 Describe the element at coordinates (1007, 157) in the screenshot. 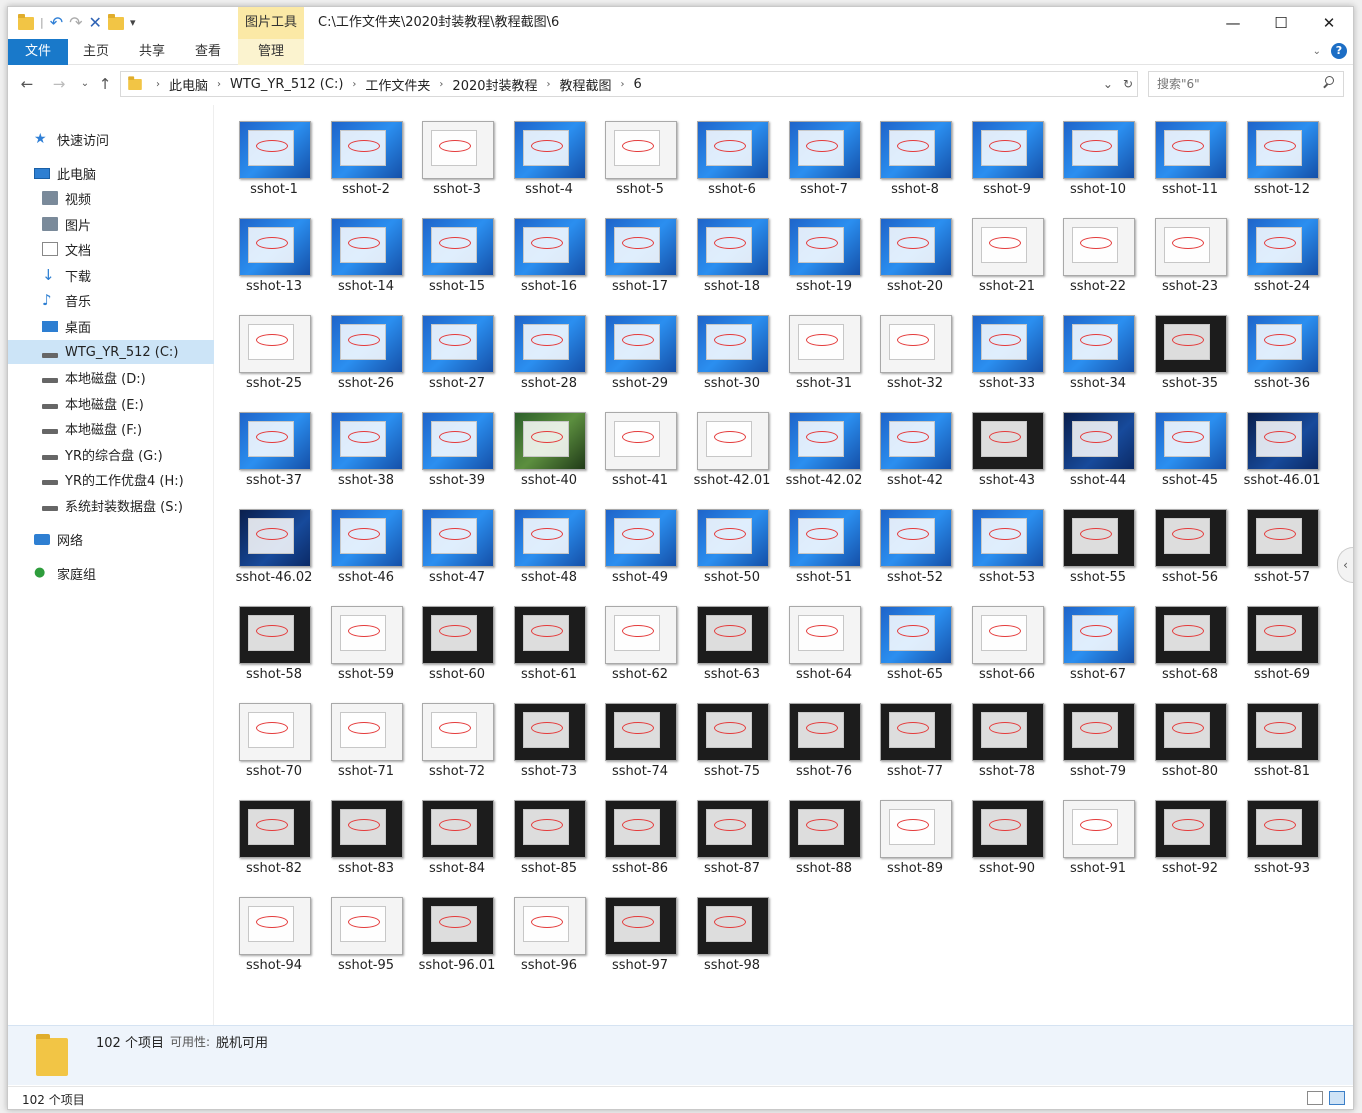

I see `file-item: sshot-9` at that location.